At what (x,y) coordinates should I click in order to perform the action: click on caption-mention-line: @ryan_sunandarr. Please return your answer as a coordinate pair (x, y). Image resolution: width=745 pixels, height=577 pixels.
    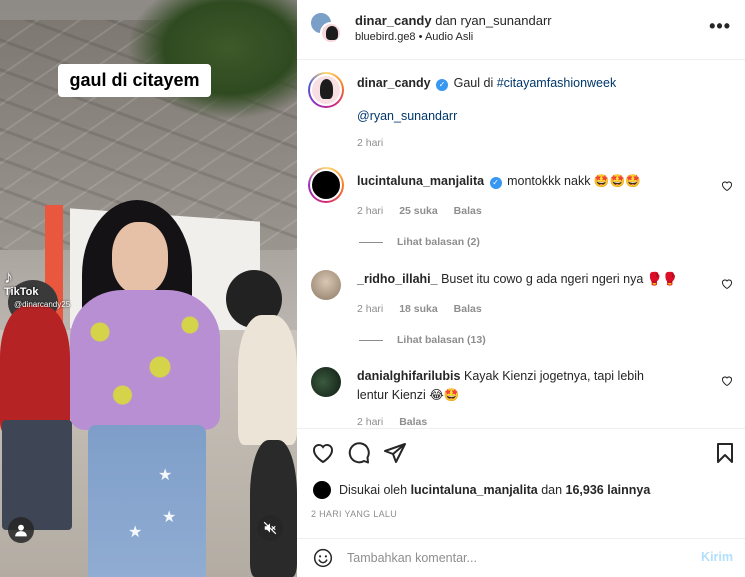
    Looking at the image, I should click on (522, 116).